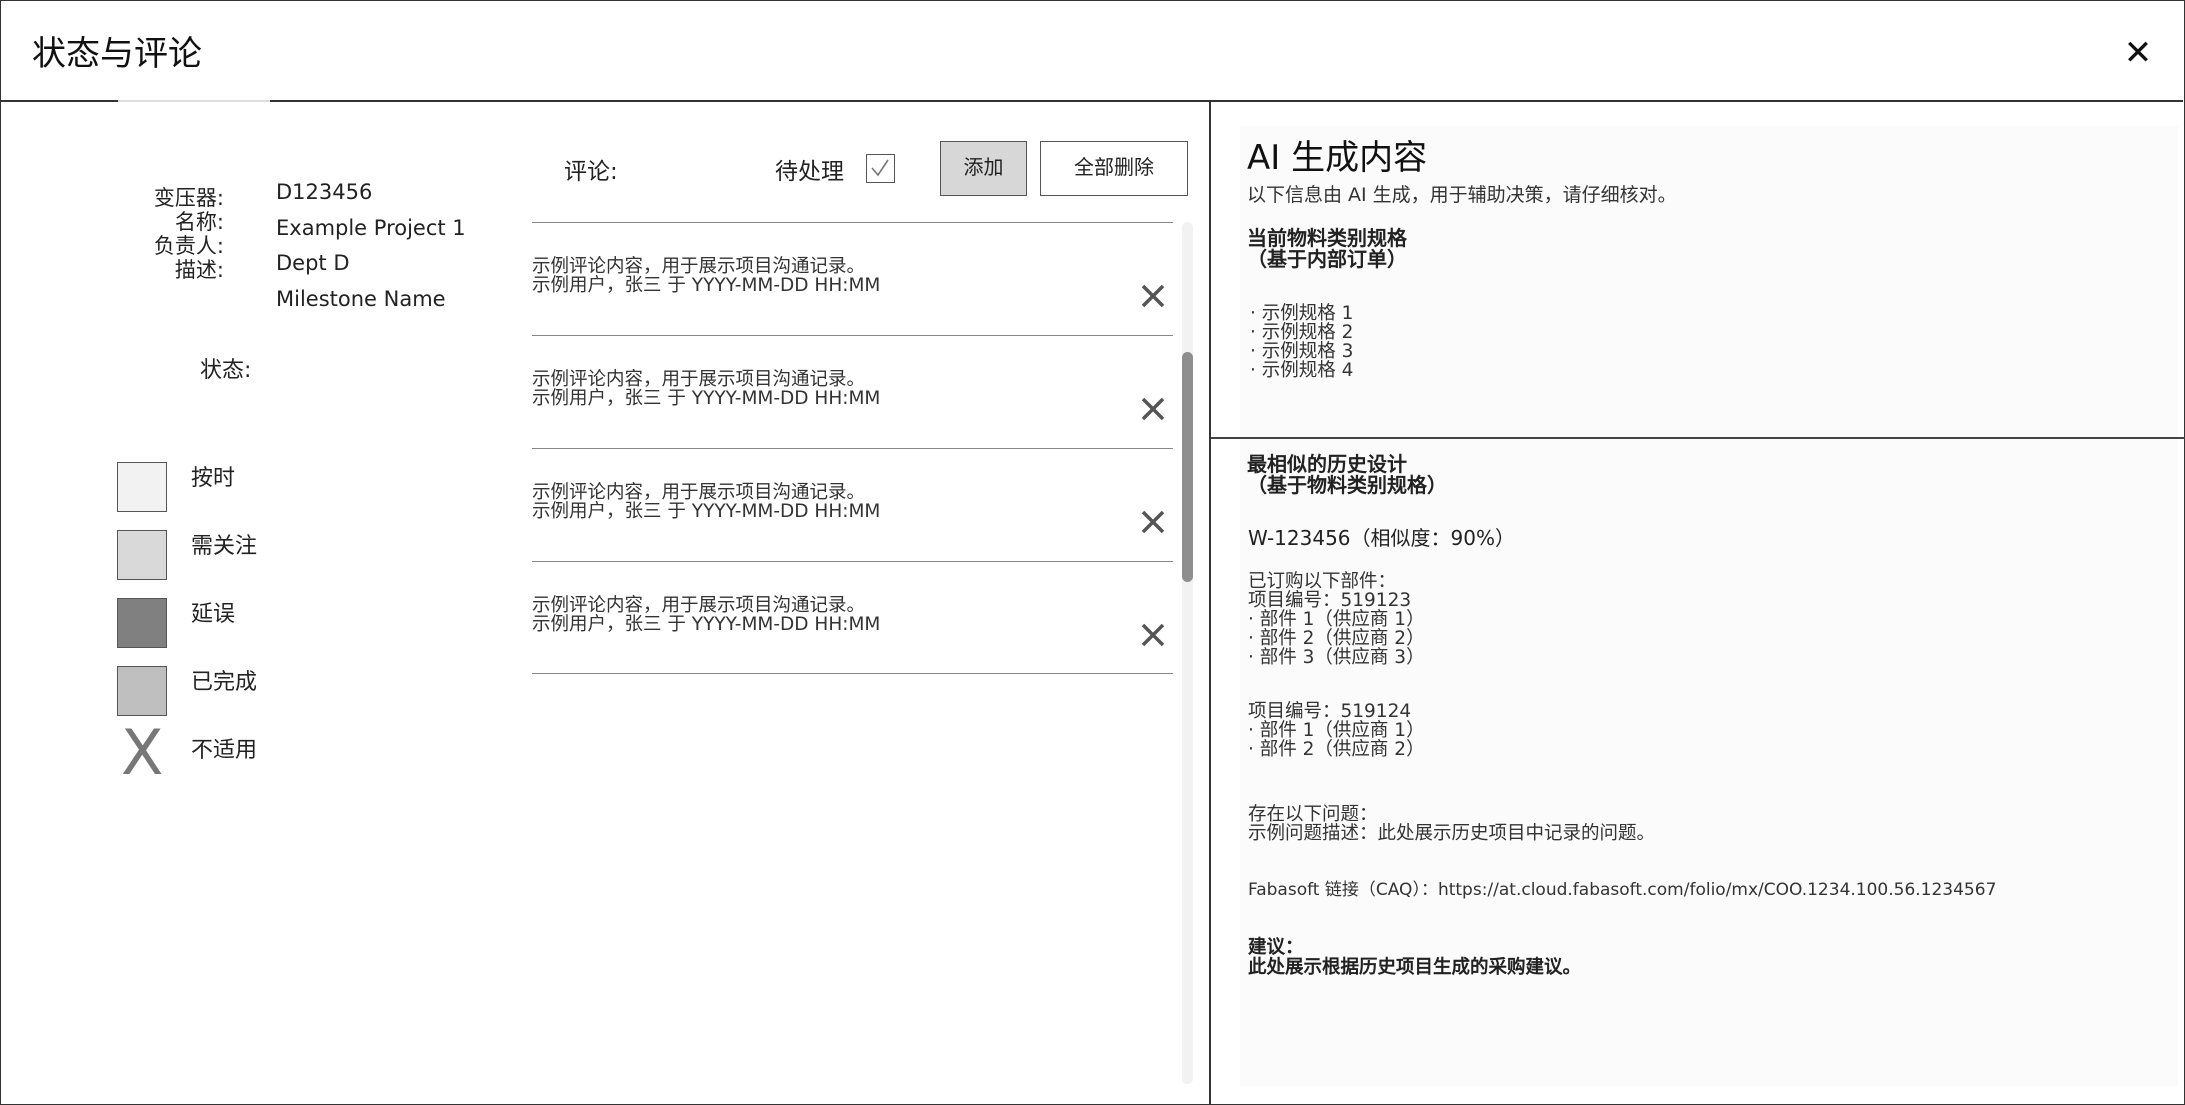  Describe the element at coordinates (1210, 603) in the screenshot. I see `column-divider` at that location.